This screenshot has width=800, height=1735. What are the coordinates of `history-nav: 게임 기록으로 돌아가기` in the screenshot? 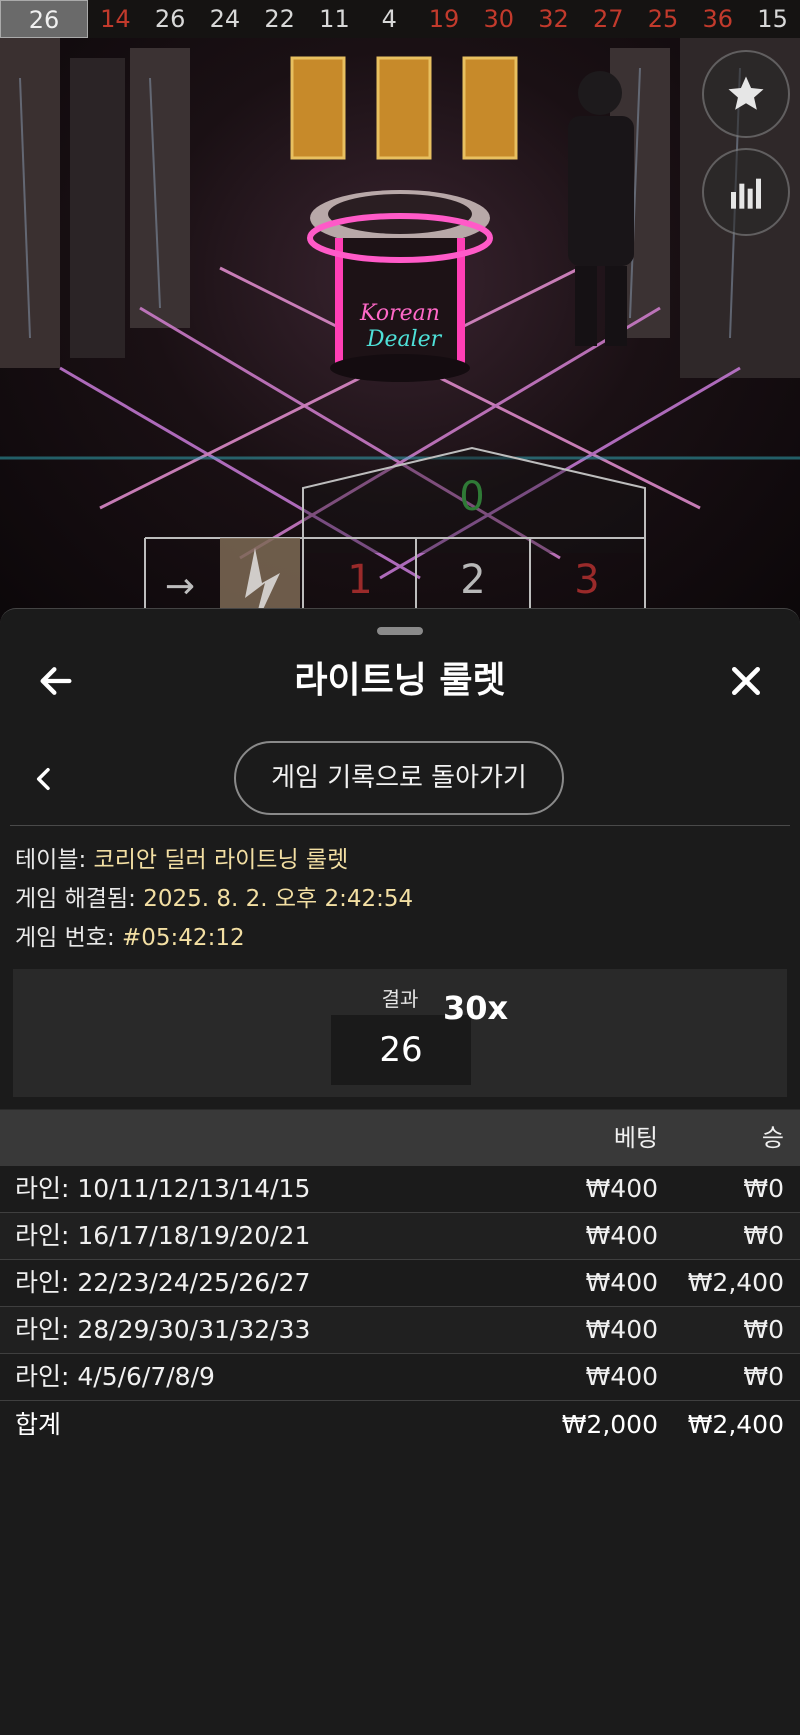 It's located at (400, 779).